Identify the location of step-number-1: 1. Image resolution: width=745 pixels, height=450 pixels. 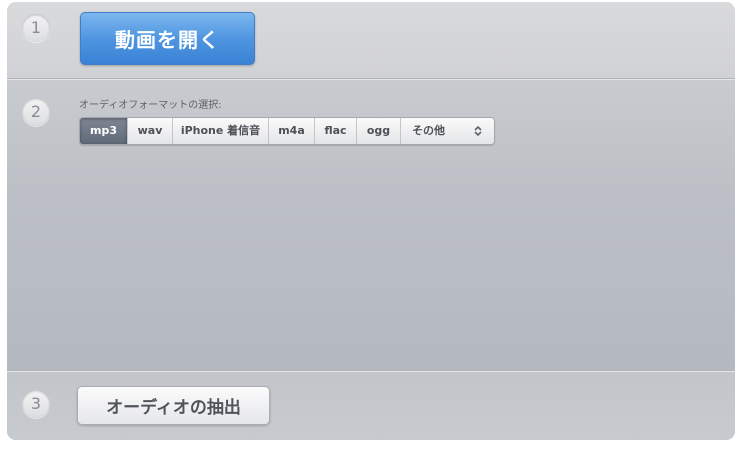
(36, 28).